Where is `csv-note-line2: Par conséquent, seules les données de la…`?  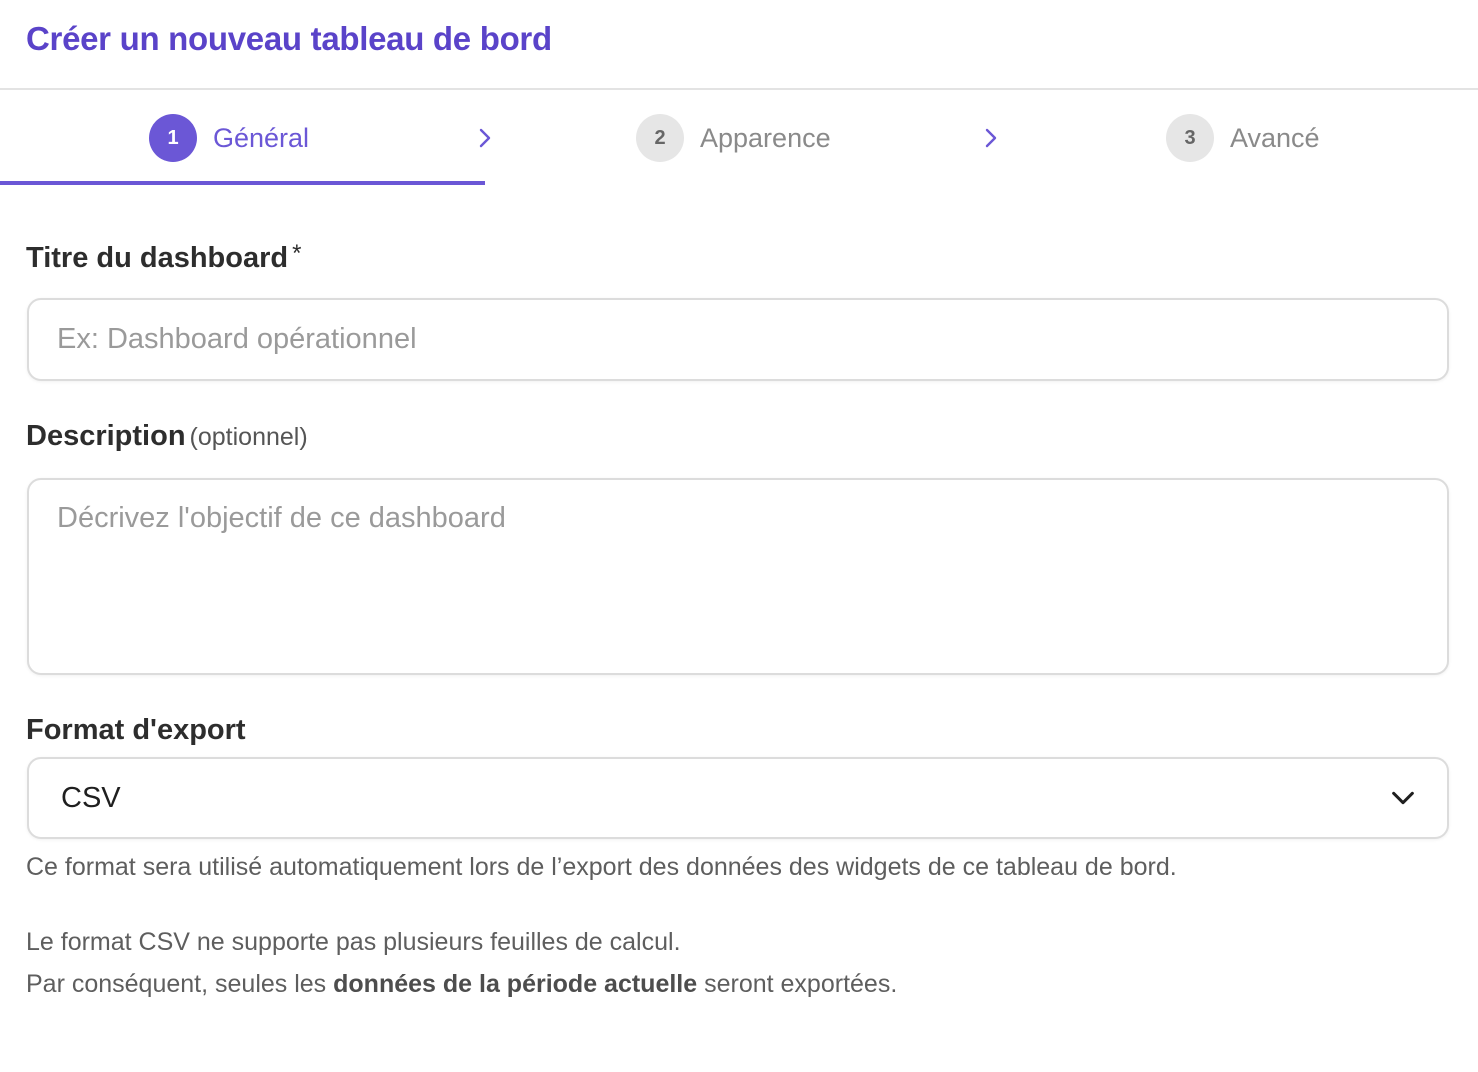
csv-note-line2: Par conséquent, seules les données de la… is located at coordinates (461, 984).